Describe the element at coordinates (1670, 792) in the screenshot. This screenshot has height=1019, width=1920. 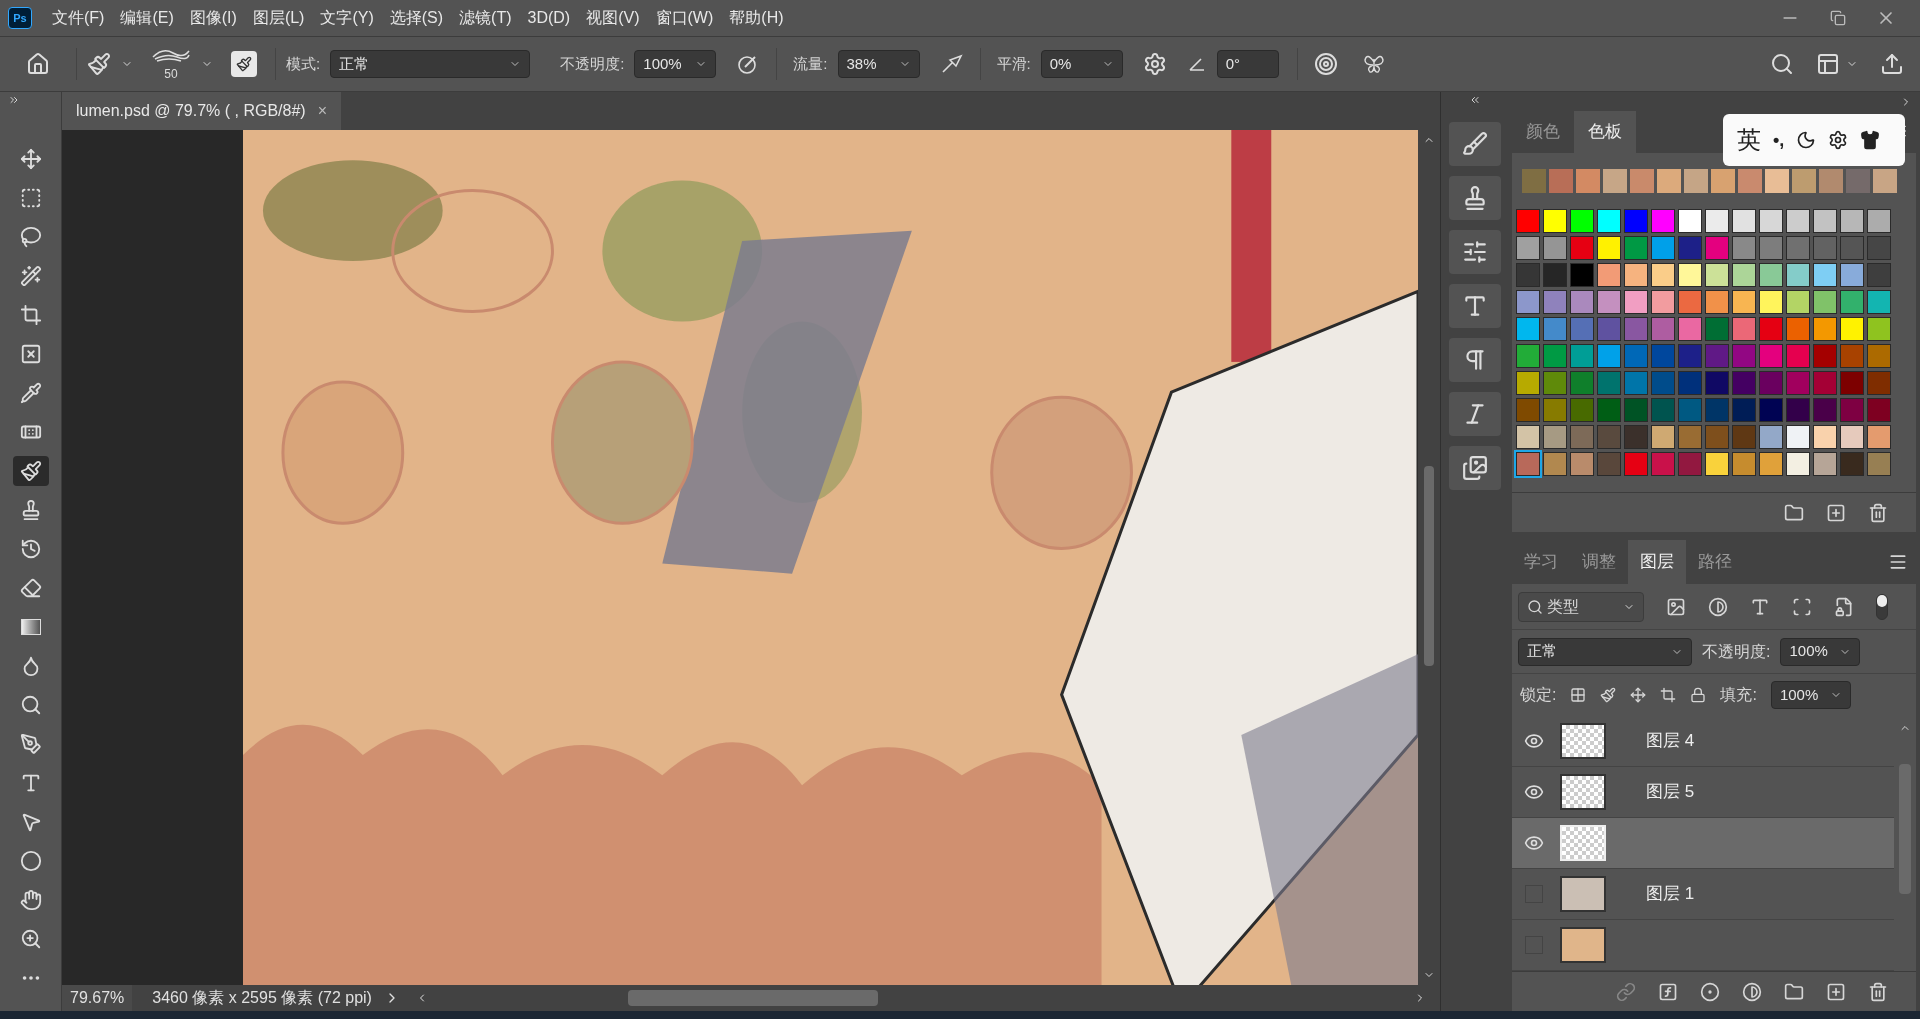
I see `layer-name: 图层 5` at that location.